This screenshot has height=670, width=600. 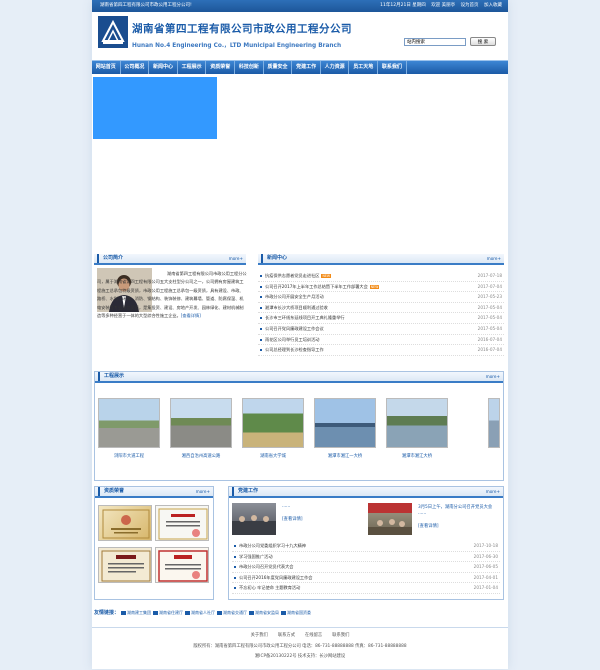 I want to click on nav-item: 新闻中心, so click(x=163, y=67).